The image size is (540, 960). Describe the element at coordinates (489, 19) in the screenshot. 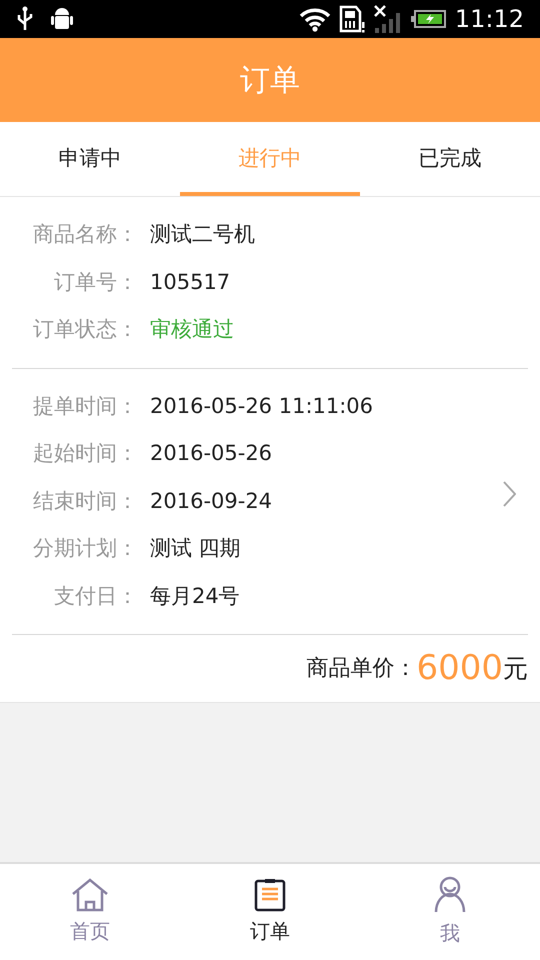

I see `clock-time: 11:12` at that location.